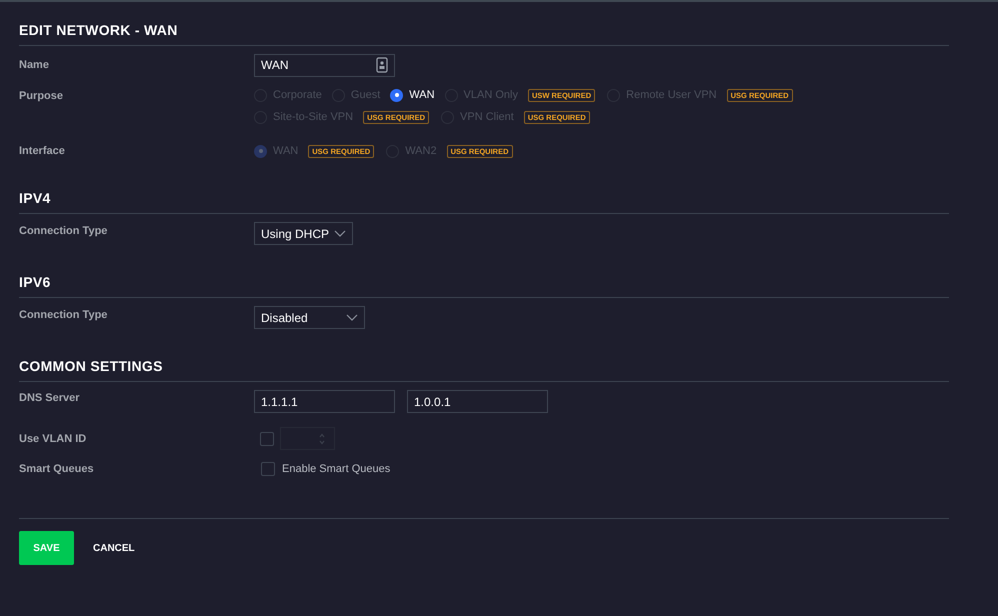  Describe the element at coordinates (382, 65) in the screenshot. I see `contact-card-icon` at that location.